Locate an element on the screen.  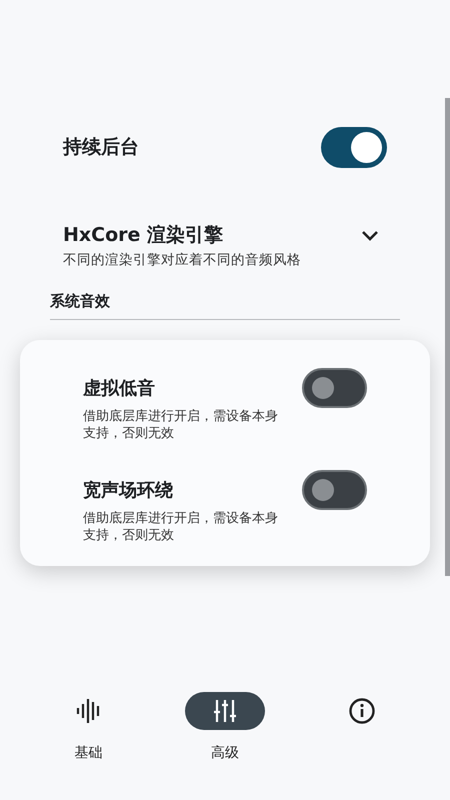
info-icon is located at coordinates (362, 711).